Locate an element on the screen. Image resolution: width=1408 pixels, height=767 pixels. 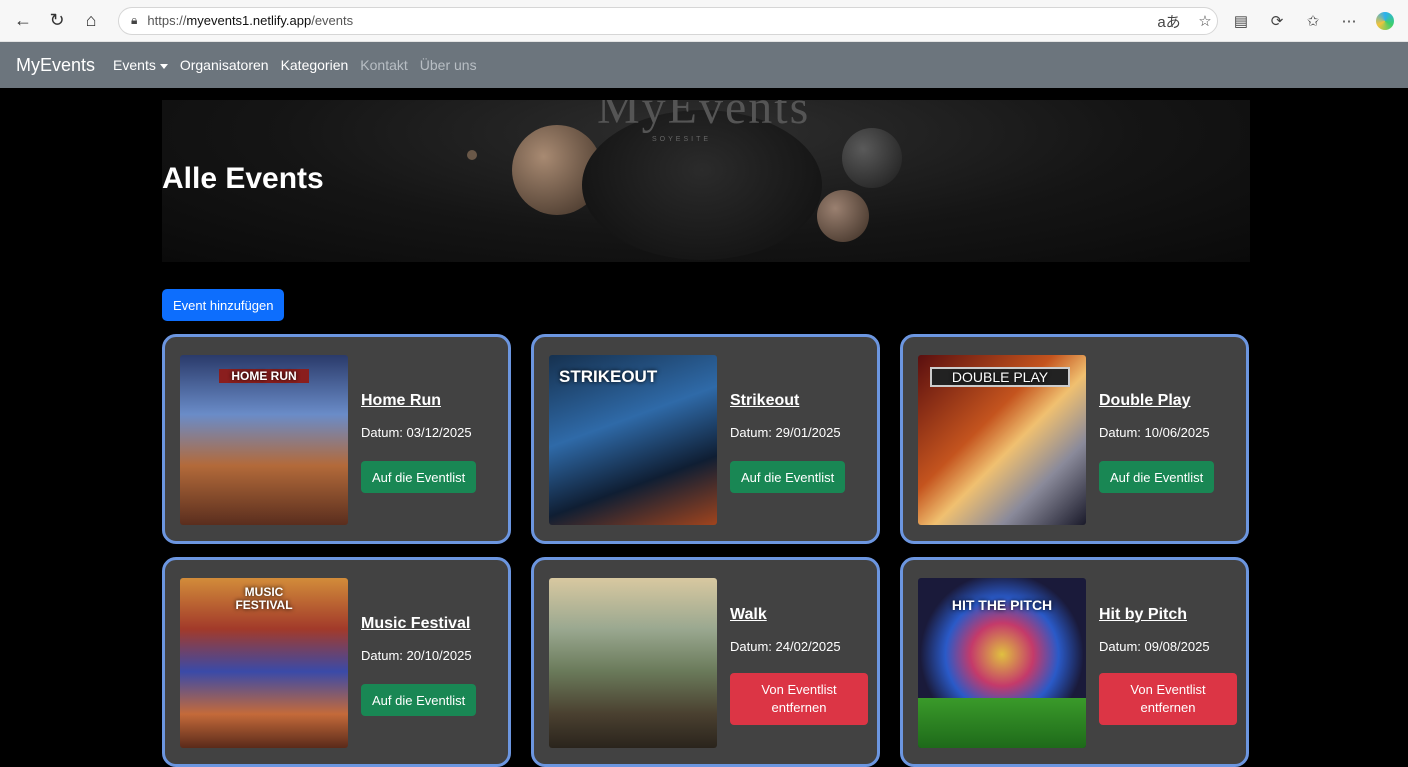
event-image: MUSIC FESTIVAL is located at coordinates (264, 663).